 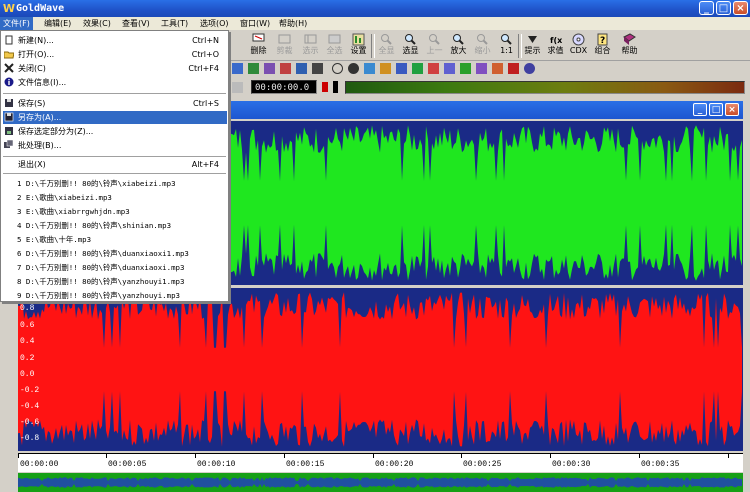 I want to click on overview-wave, so click(x=380, y=482).